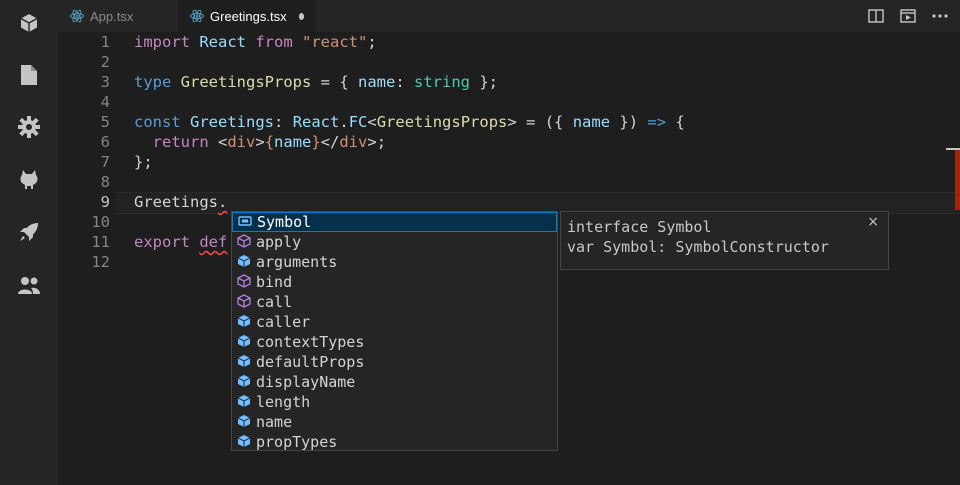 Image resolution: width=960 pixels, height=485 pixels. Describe the element at coordinates (952, 258) in the screenshot. I see `editor-scrollbar` at that location.